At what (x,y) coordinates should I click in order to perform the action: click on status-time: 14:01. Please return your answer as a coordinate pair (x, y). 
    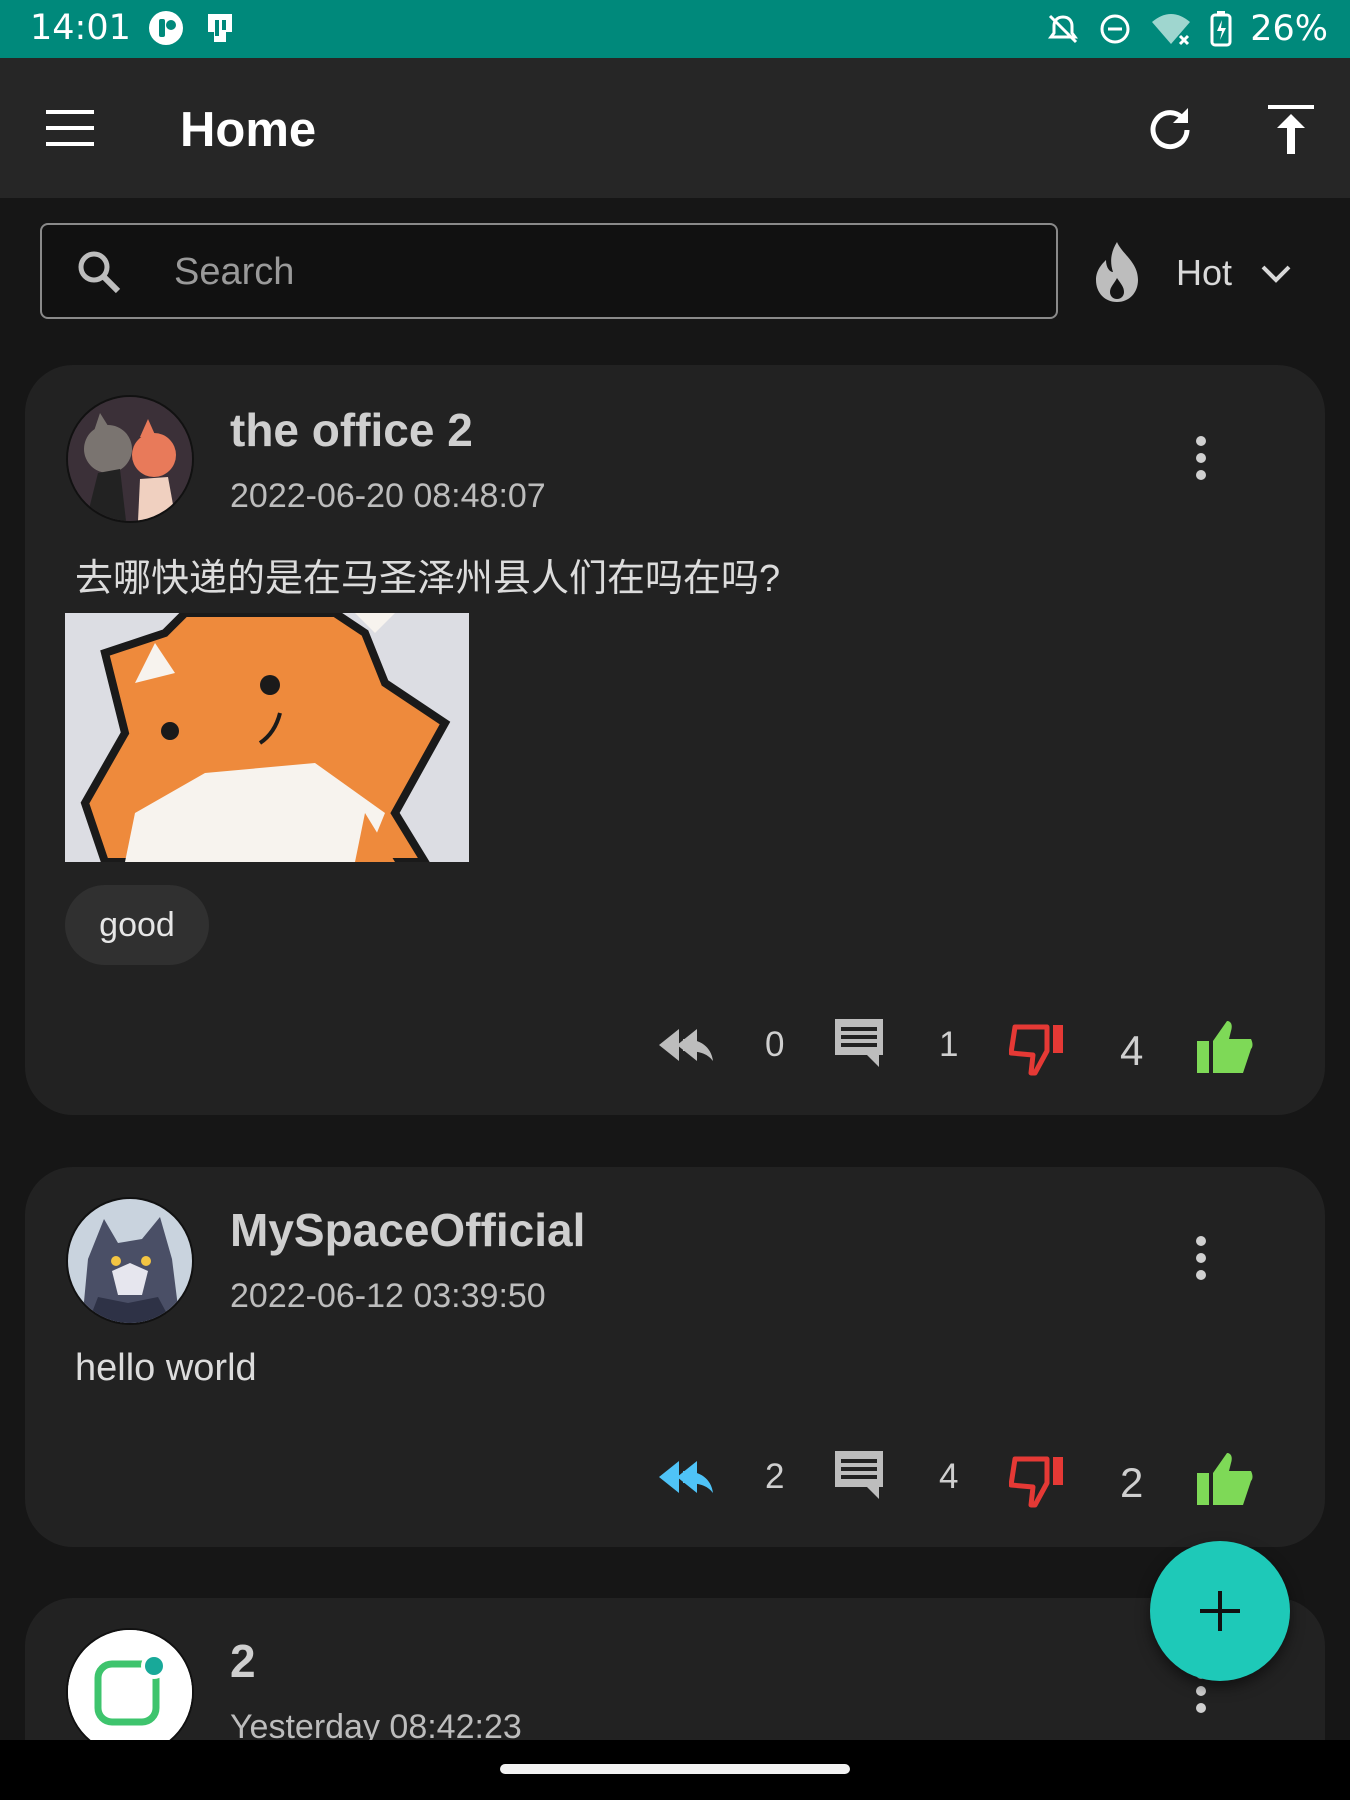
    Looking at the image, I should click on (80, 28).